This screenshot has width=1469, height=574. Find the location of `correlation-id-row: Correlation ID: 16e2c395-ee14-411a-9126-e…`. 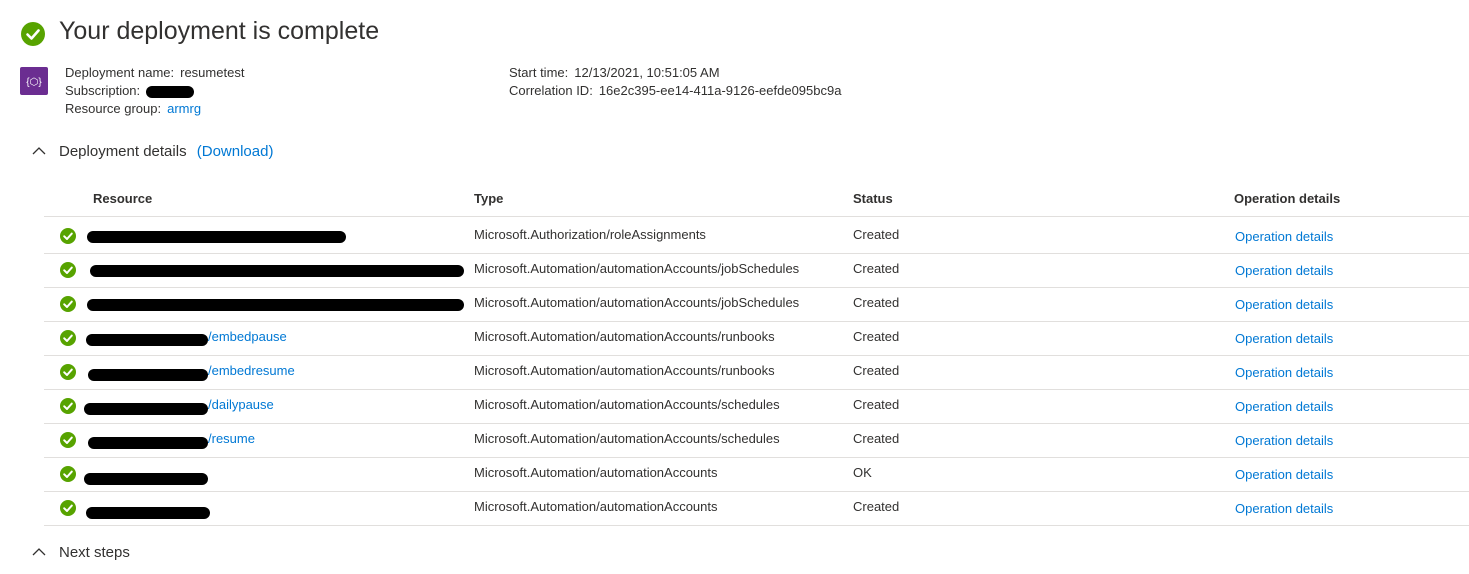

correlation-id-row: Correlation ID: 16e2c395-ee14-411a-9126-e… is located at coordinates (675, 90).